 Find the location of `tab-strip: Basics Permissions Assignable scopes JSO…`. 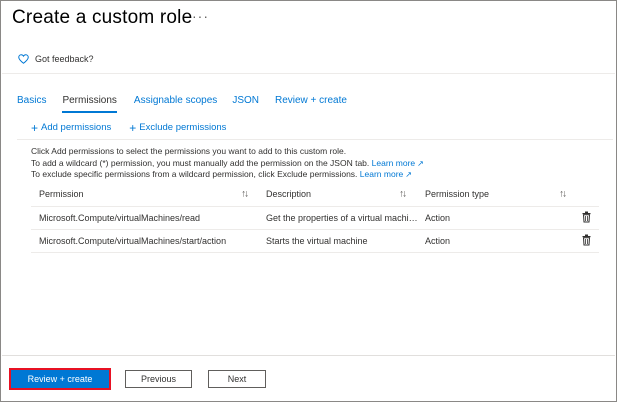

tab-strip: Basics Permissions Assignable scopes JSO… is located at coordinates (182, 104).